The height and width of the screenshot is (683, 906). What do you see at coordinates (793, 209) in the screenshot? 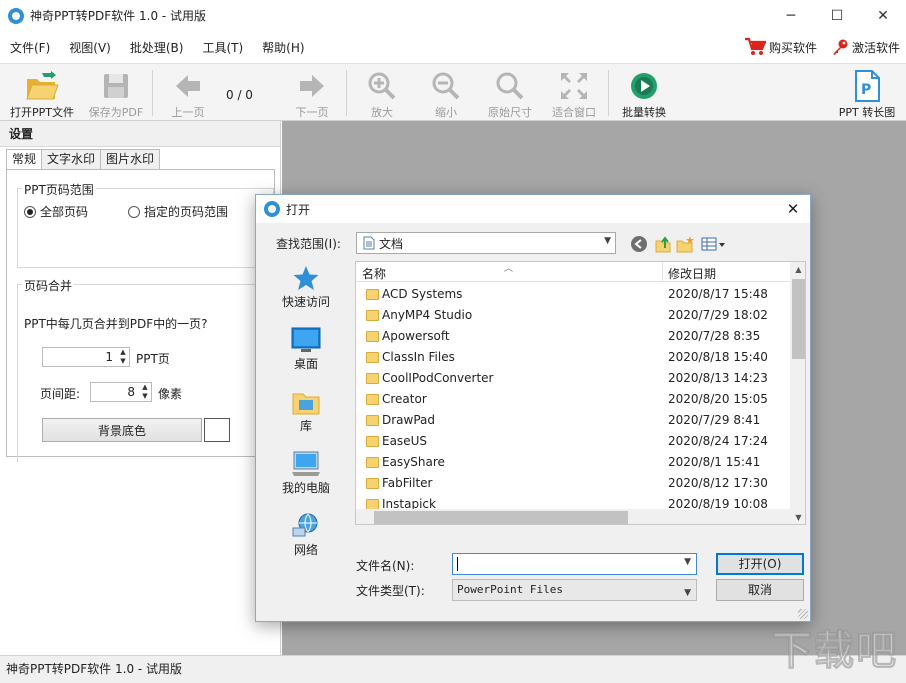
I see `dialog-close-button: ✕` at bounding box center [793, 209].